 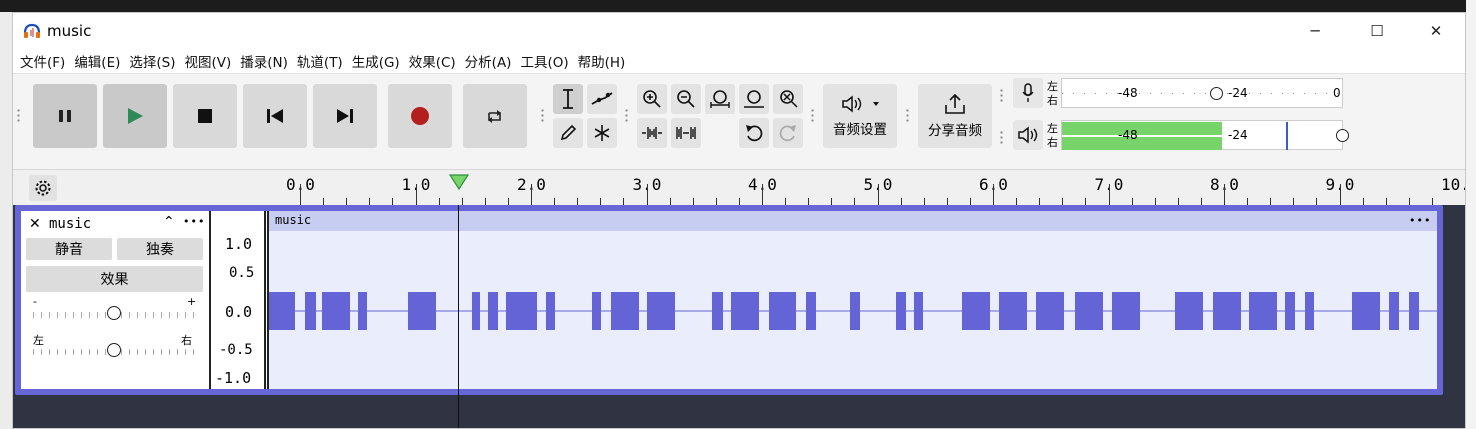 What do you see at coordinates (606, 61) in the screenshot?
I see `menu-help: 帮助(H)` at bounding box center [606, 61].